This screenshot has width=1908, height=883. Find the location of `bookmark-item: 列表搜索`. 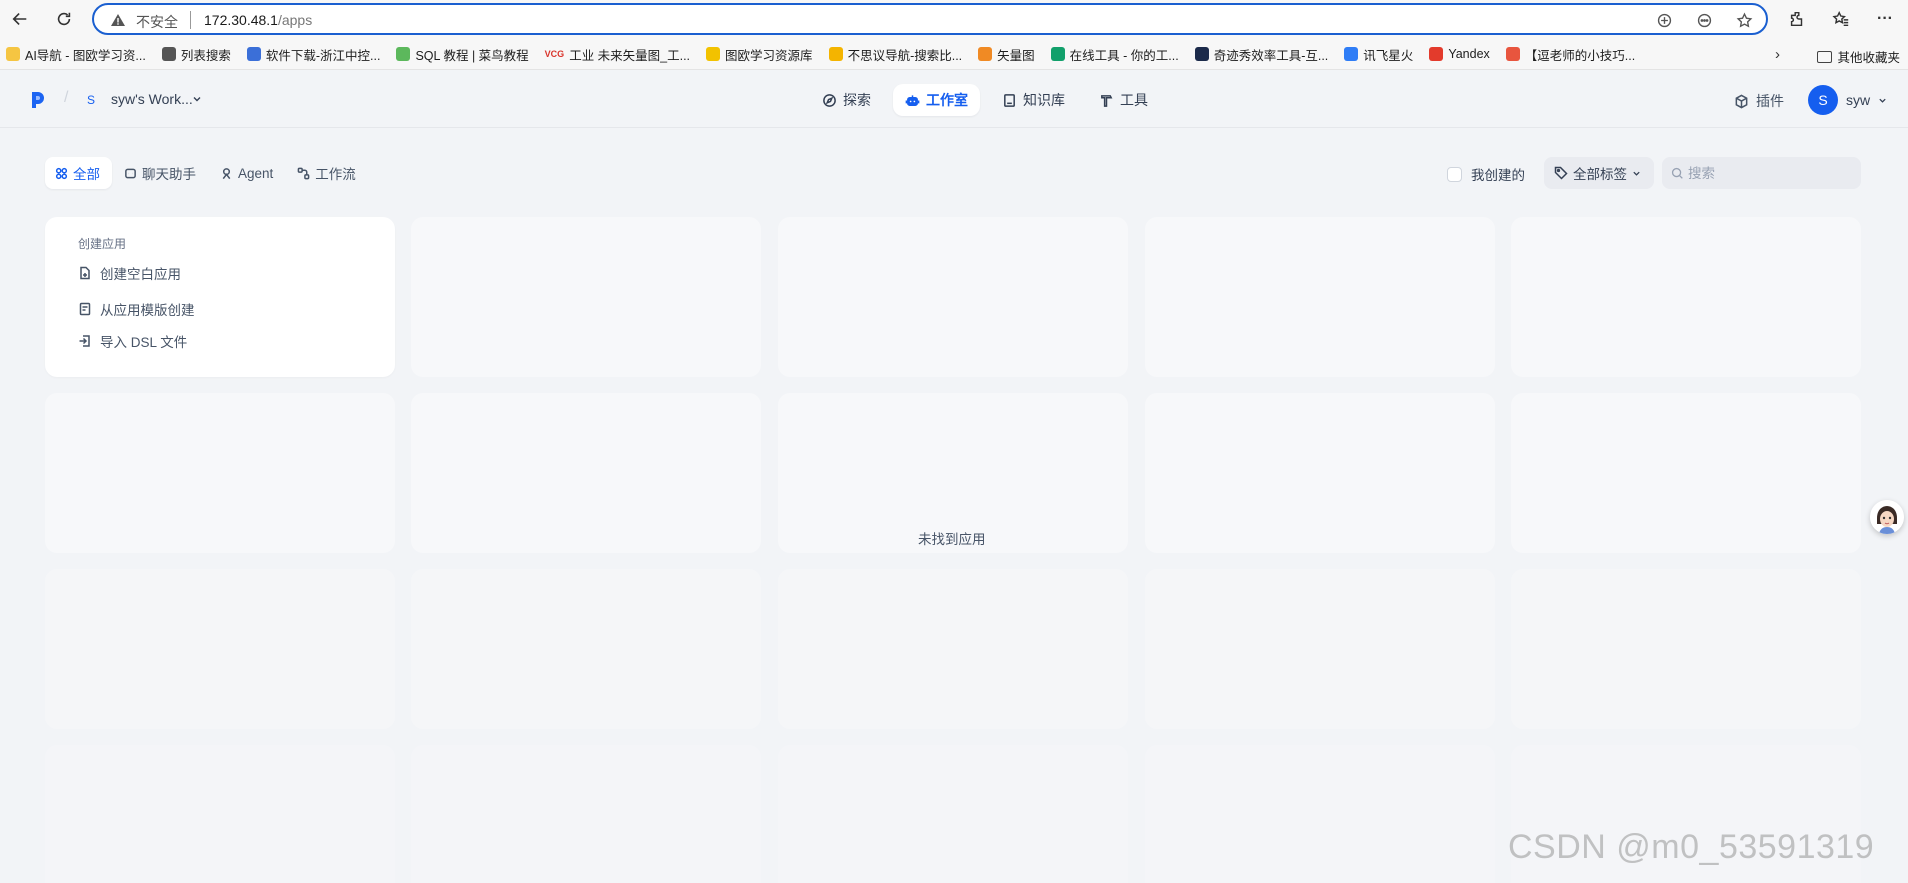

bookmark-item: 列表搜索 is located at coordinates (196, 54).